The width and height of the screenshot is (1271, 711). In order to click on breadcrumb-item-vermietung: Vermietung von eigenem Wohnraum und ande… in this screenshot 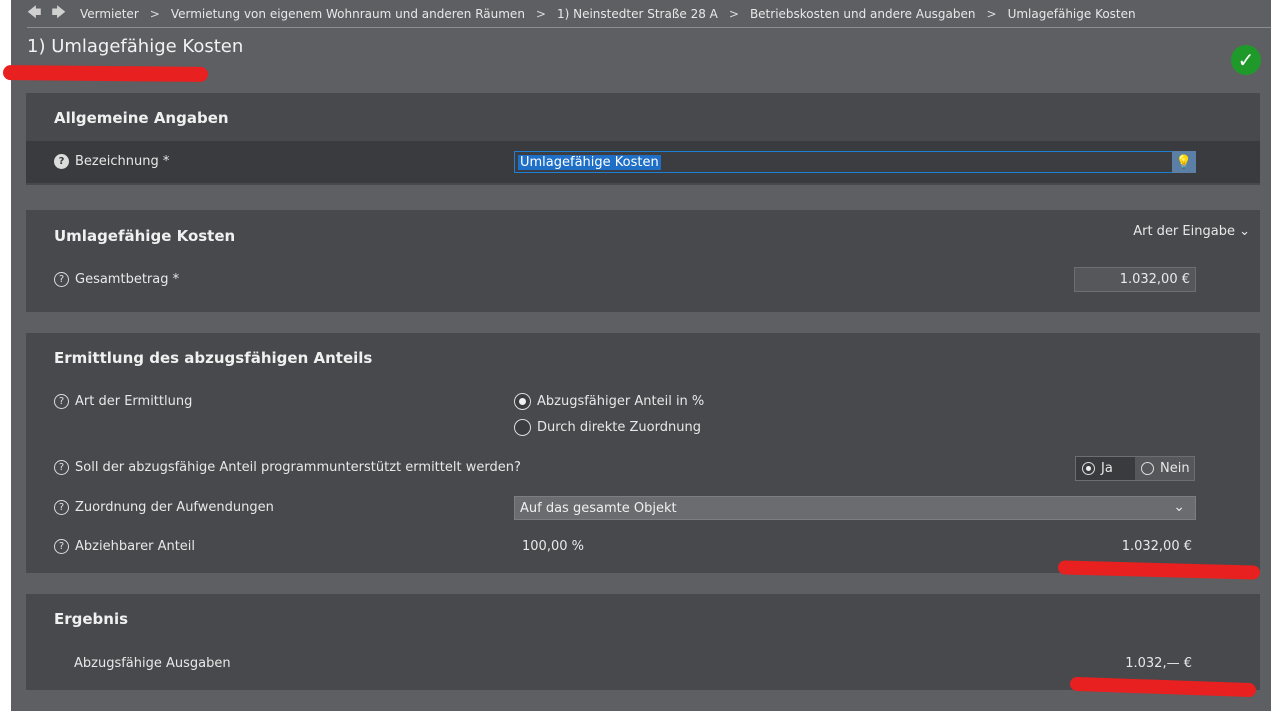, I will do `click(348, 14)`.